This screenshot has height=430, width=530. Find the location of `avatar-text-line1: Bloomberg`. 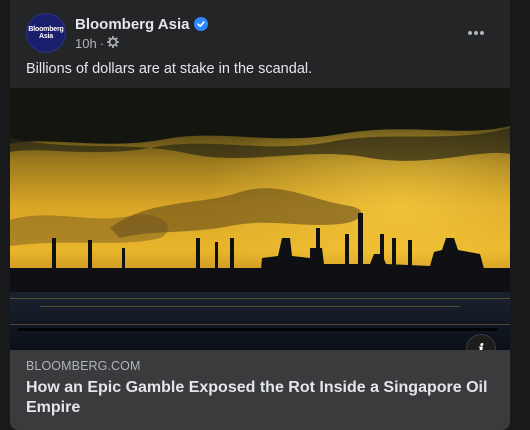

avatar-text-line1: Bloomberg is located at coordinates (46, 29).